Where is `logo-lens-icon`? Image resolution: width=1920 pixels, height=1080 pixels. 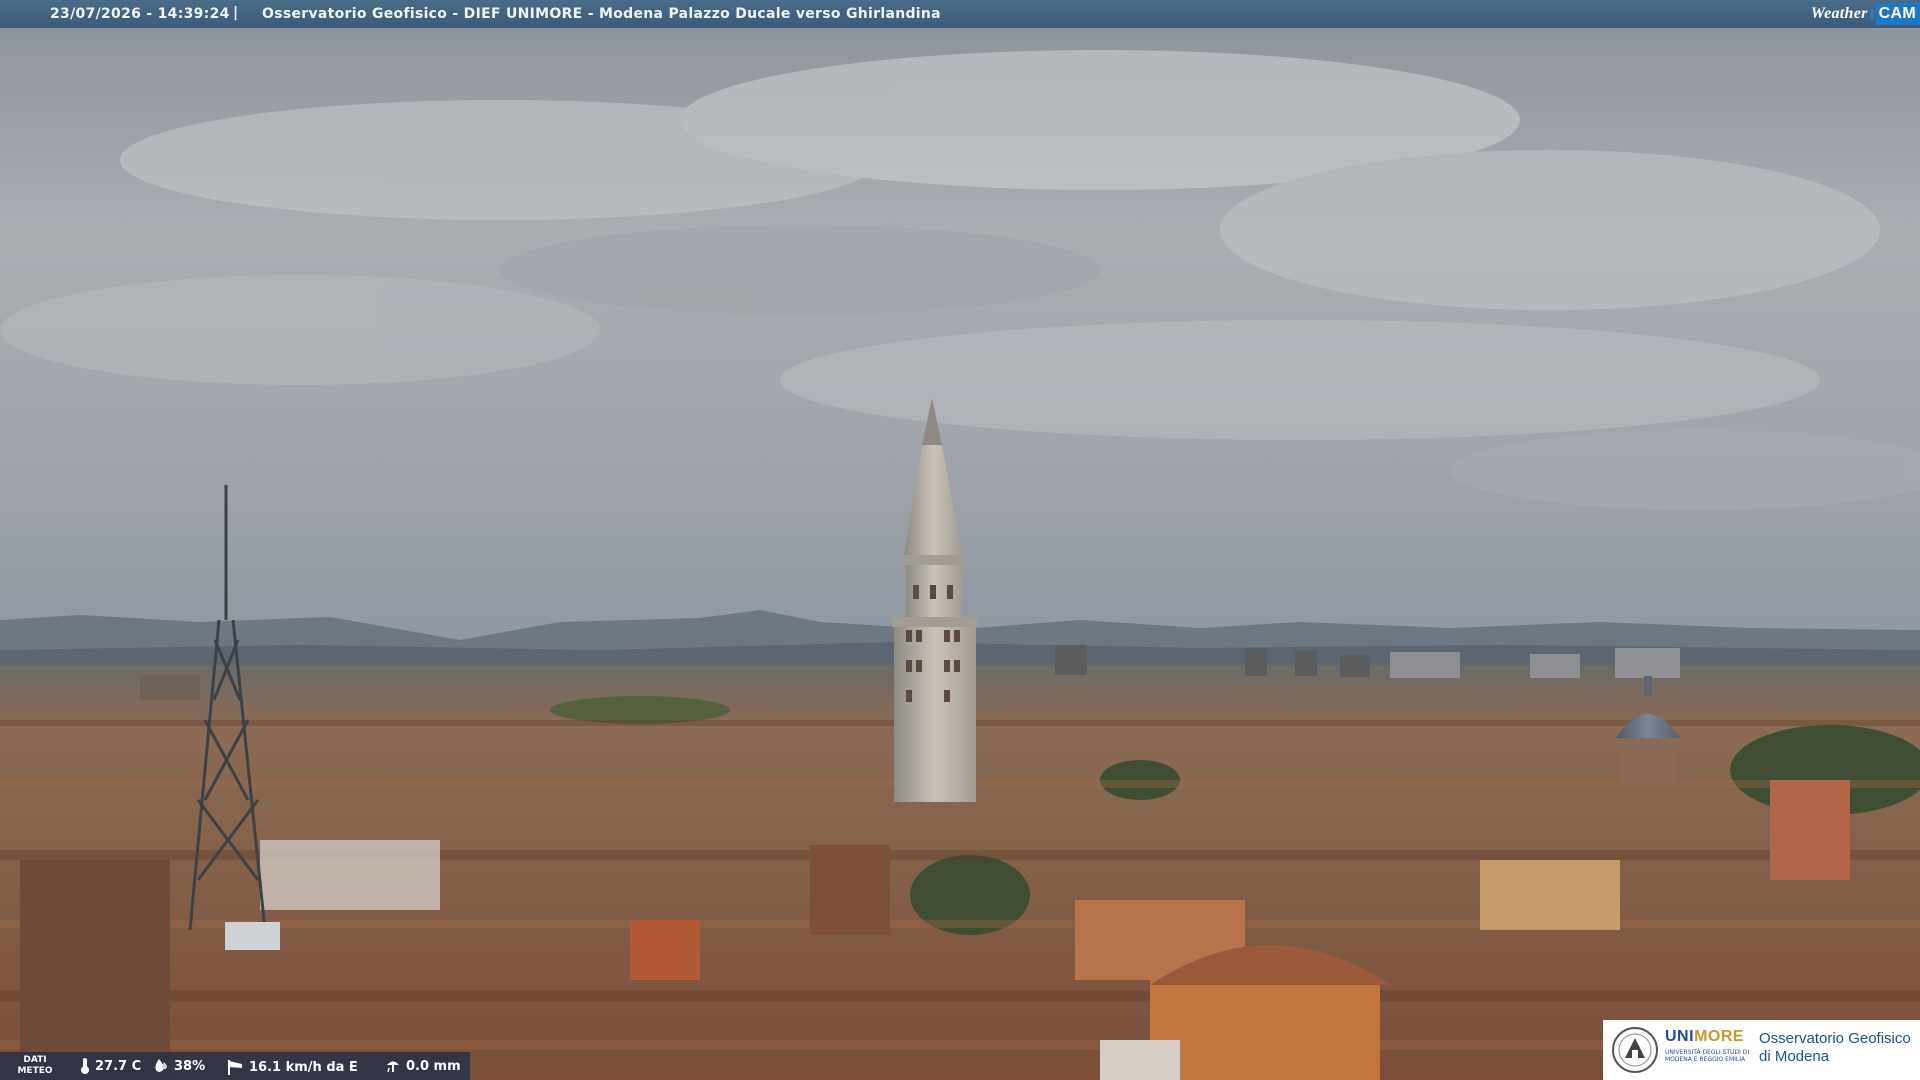 logo-lens-icon is located at coordinates (1871, 14).